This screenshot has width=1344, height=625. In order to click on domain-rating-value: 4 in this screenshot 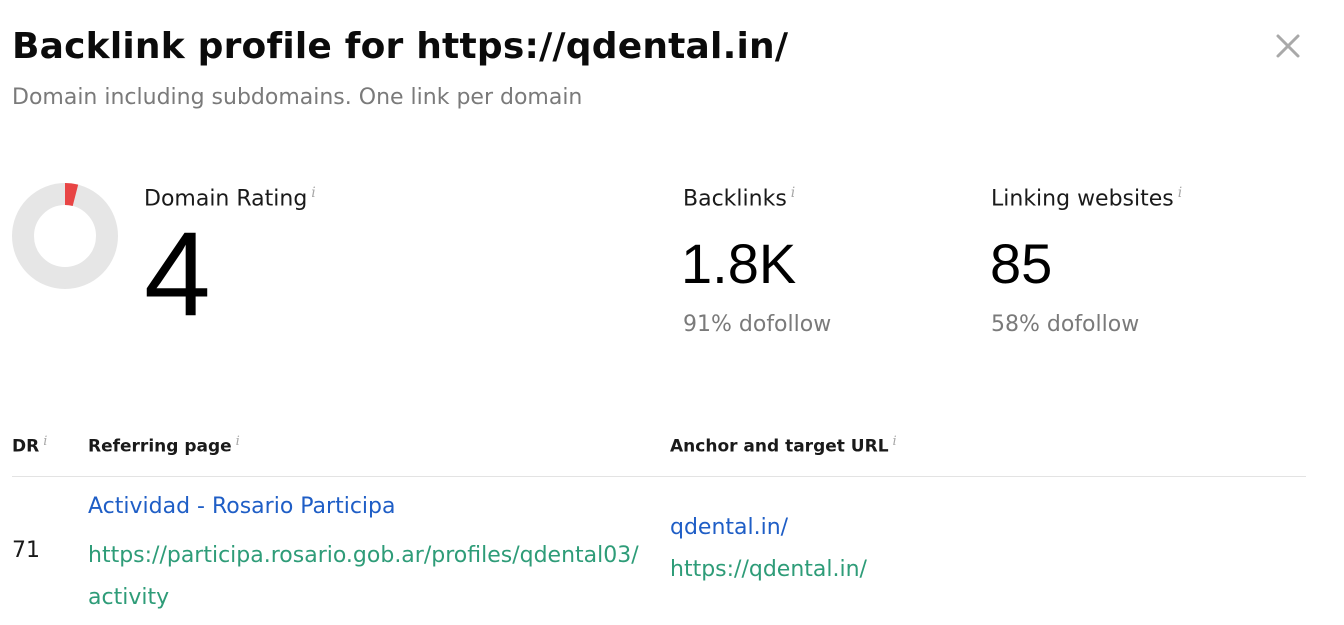, I will do `click(177, 274)`.